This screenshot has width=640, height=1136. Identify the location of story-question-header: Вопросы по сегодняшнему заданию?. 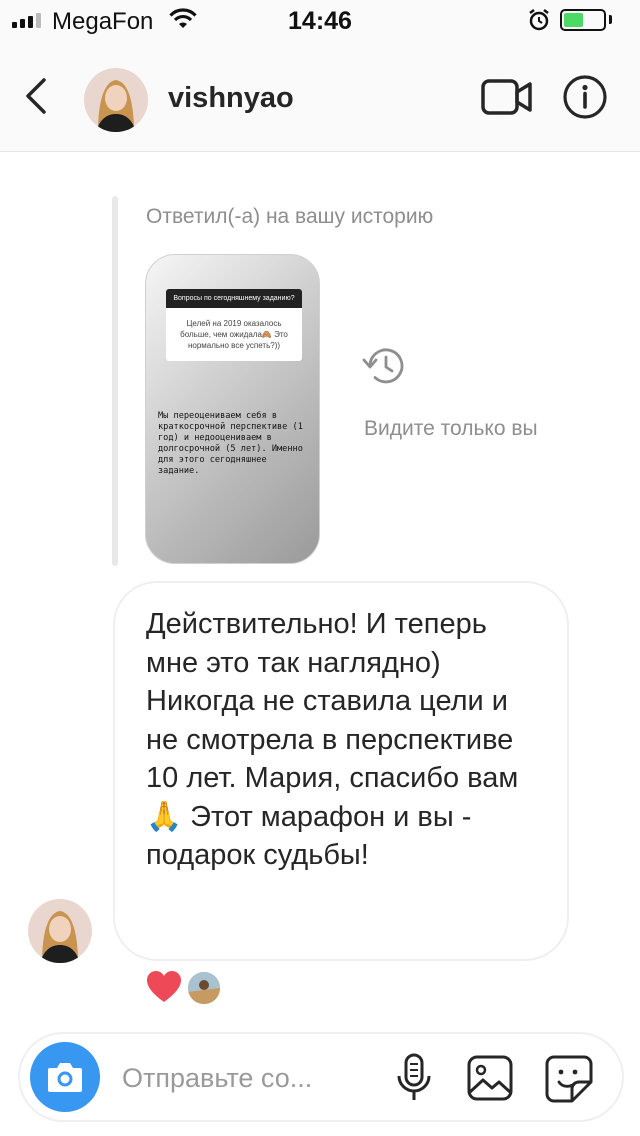
(234, 298).